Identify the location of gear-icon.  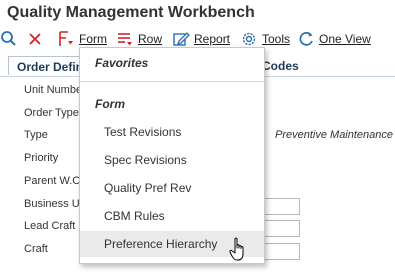
(249, 39).